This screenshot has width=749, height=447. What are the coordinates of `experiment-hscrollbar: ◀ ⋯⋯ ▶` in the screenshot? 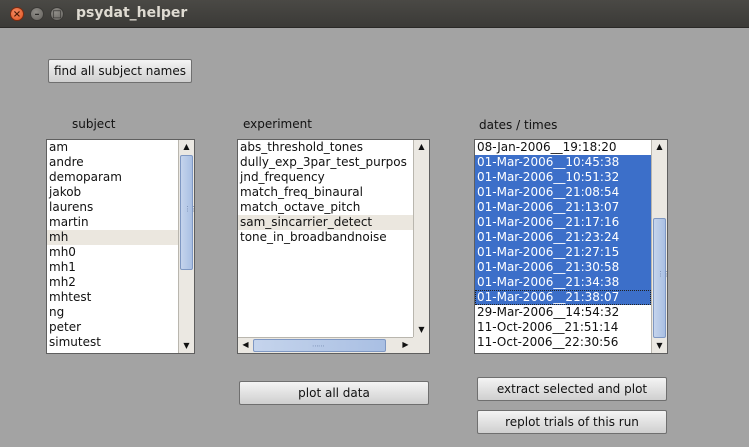 It's located at (325, 345).